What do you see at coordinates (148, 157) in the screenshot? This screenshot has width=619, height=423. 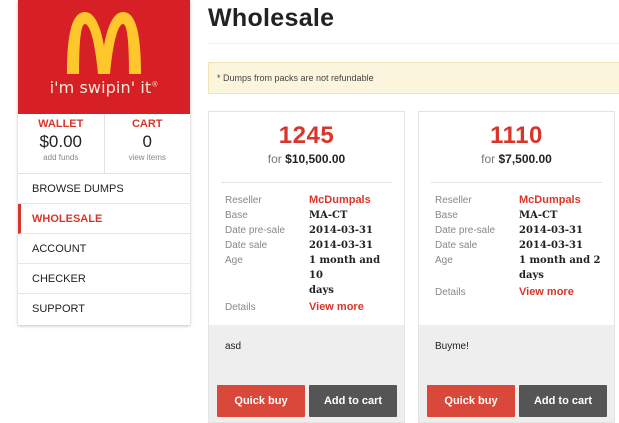 I see `view-items-link: view items` at bounding box center [148, 157].